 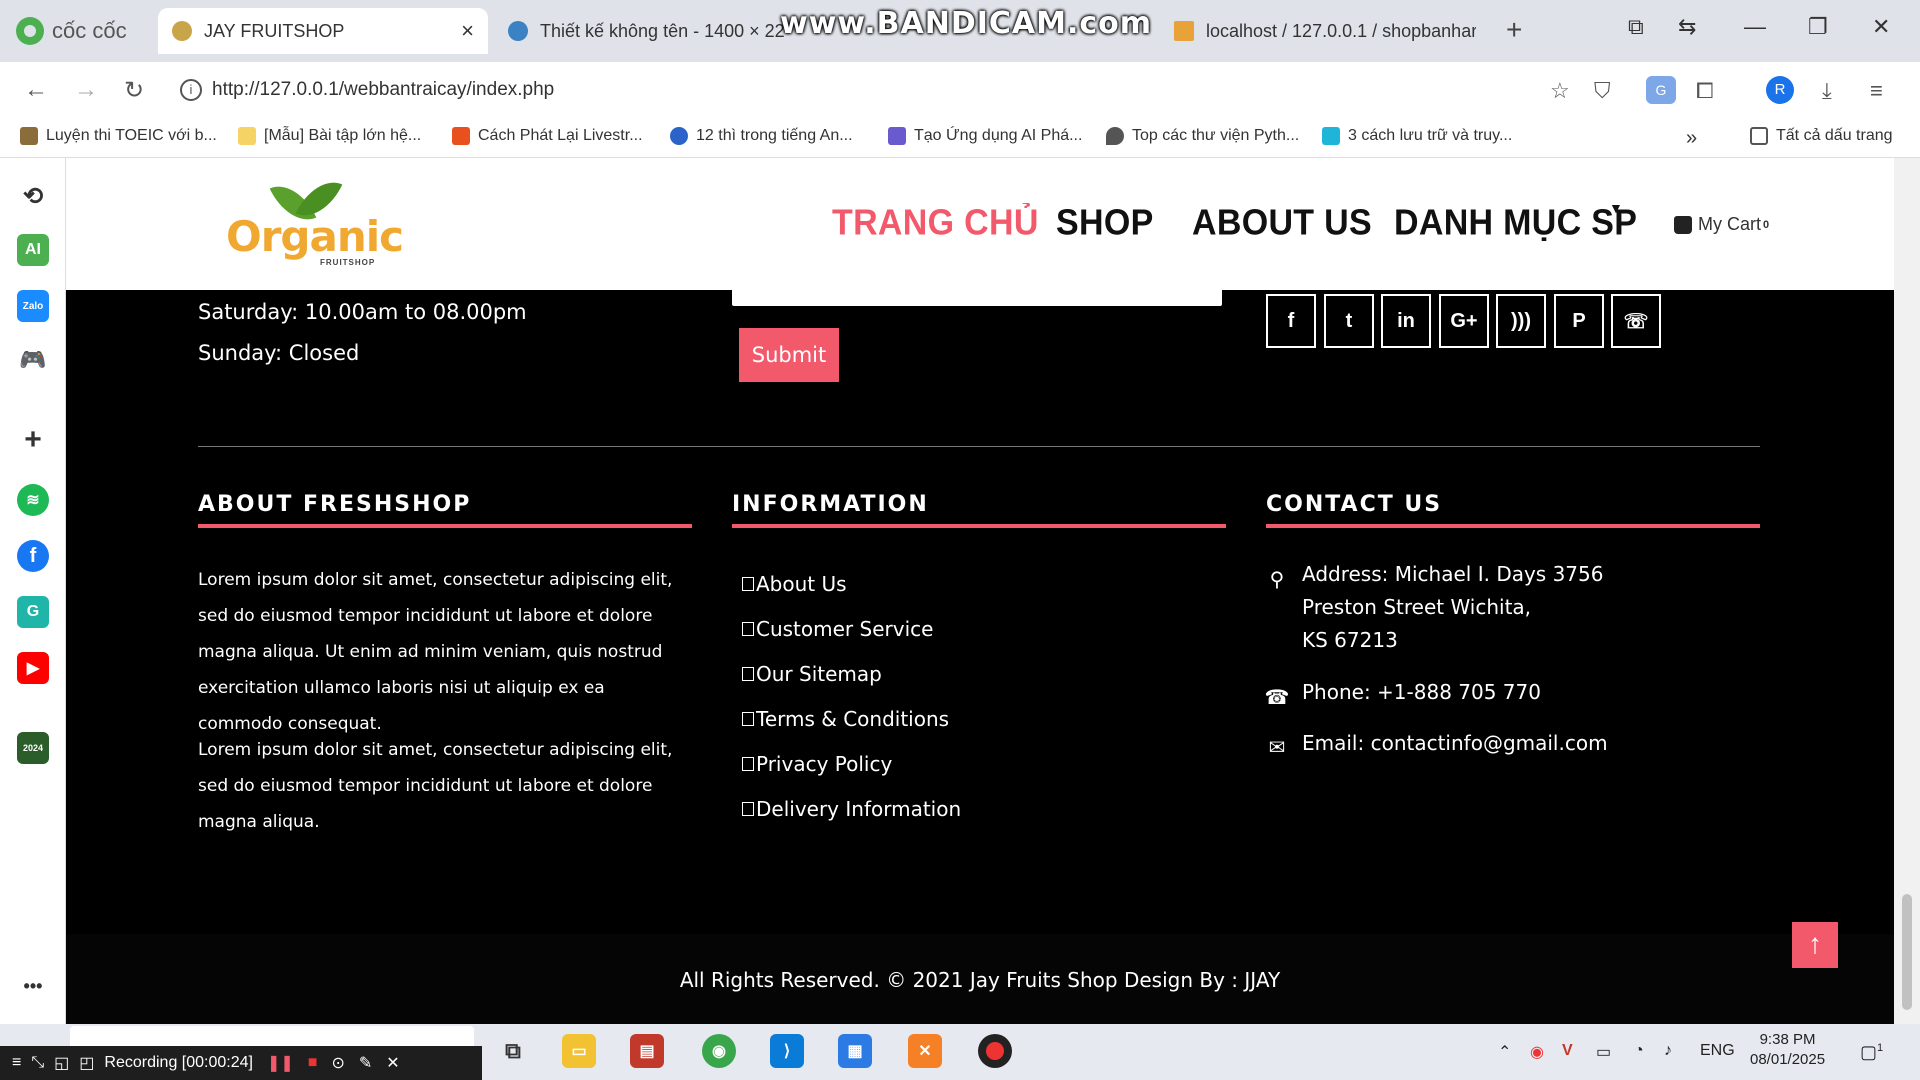 I want to click on game-controller-icon: 🎮, so click(x=33, y=360).